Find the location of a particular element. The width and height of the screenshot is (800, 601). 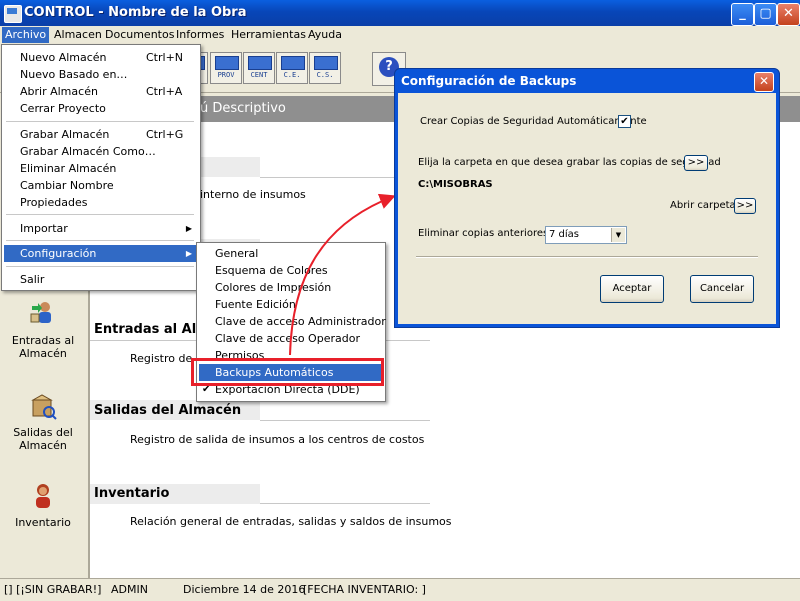

delete-older-label: Eliminar copias anteriores a is located at coordinates (488, 233).